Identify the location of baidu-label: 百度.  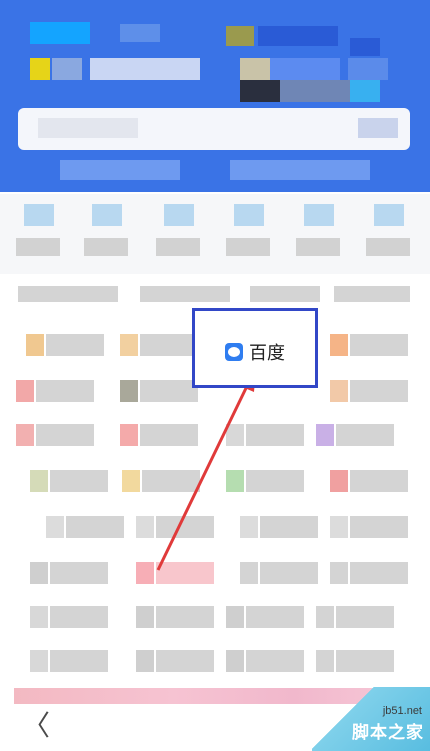
(267, 352).